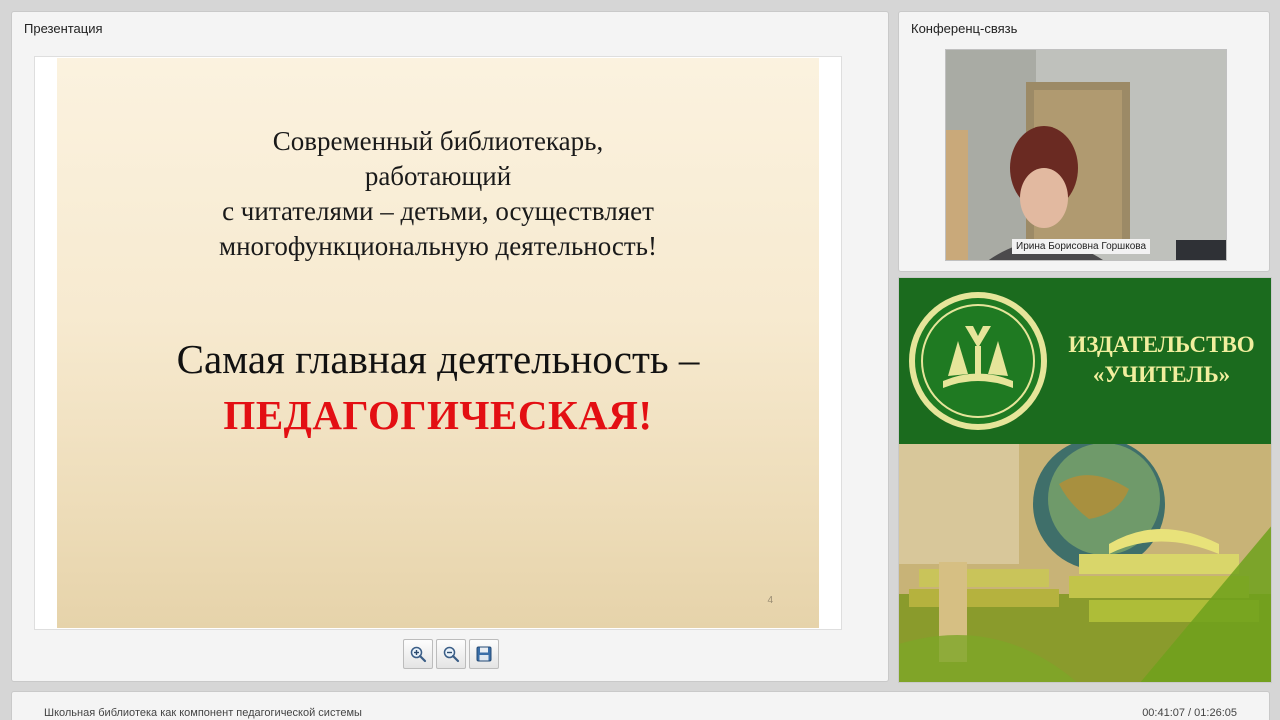  I want to click on presentation-panel-title: Презентация, so click(63, 28).